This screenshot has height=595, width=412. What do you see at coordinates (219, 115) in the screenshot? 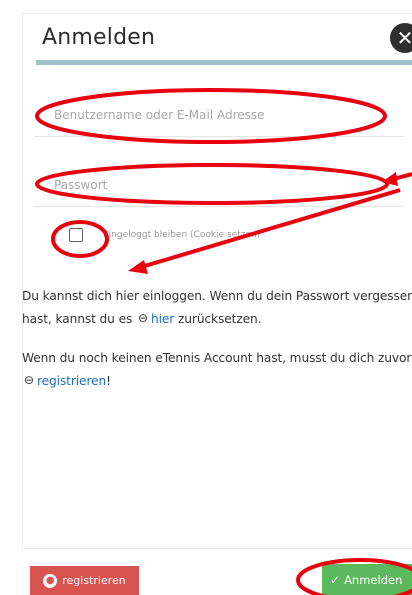
I see `username-input` at bounding box center [219, 115].